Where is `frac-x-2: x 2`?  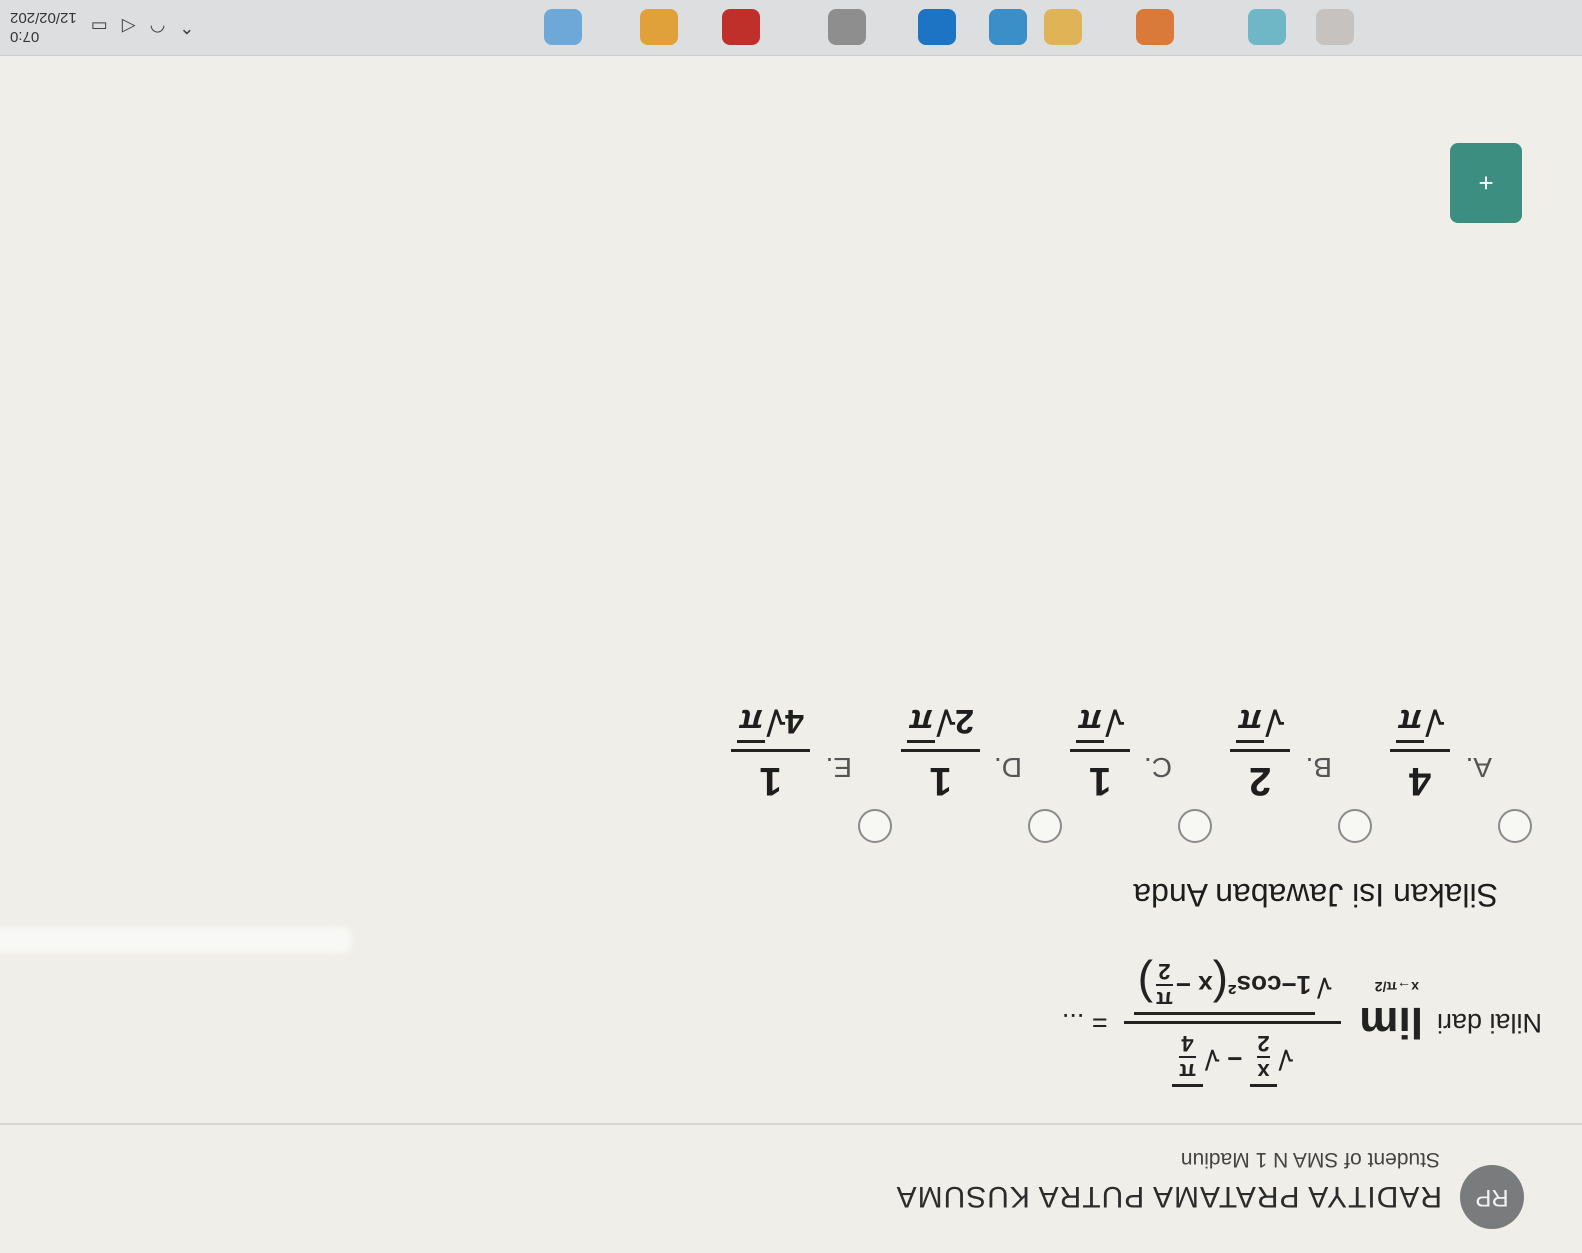
frac-x-2: x 2 is located at coordinates (1263, 1057).